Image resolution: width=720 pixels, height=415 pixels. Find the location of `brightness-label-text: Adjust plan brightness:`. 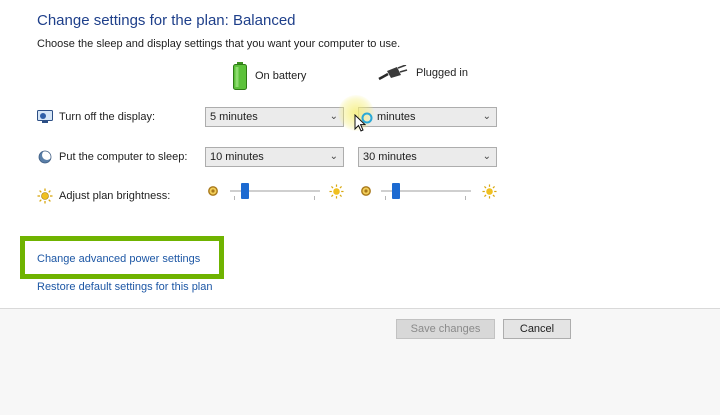

brightness-label-text: Adjust plan brightness: is located at coordinates (115, 196).